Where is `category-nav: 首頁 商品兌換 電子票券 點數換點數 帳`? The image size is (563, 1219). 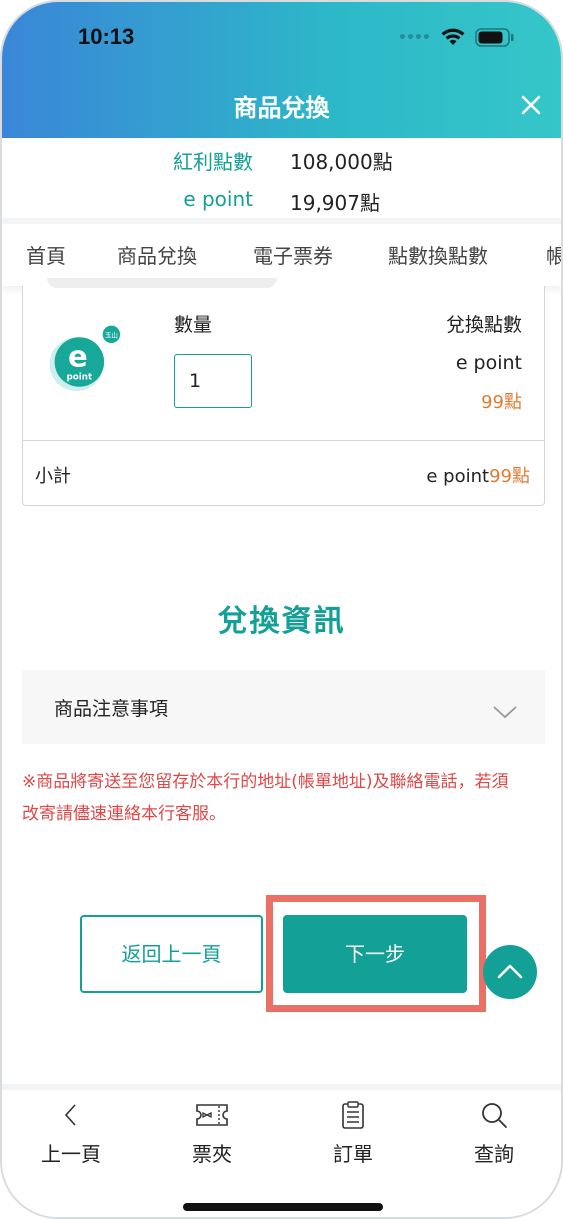 category-nav: 首頁 商品兌換 電子票券 點數換點數 帳 is located at coordinates (281, 252).